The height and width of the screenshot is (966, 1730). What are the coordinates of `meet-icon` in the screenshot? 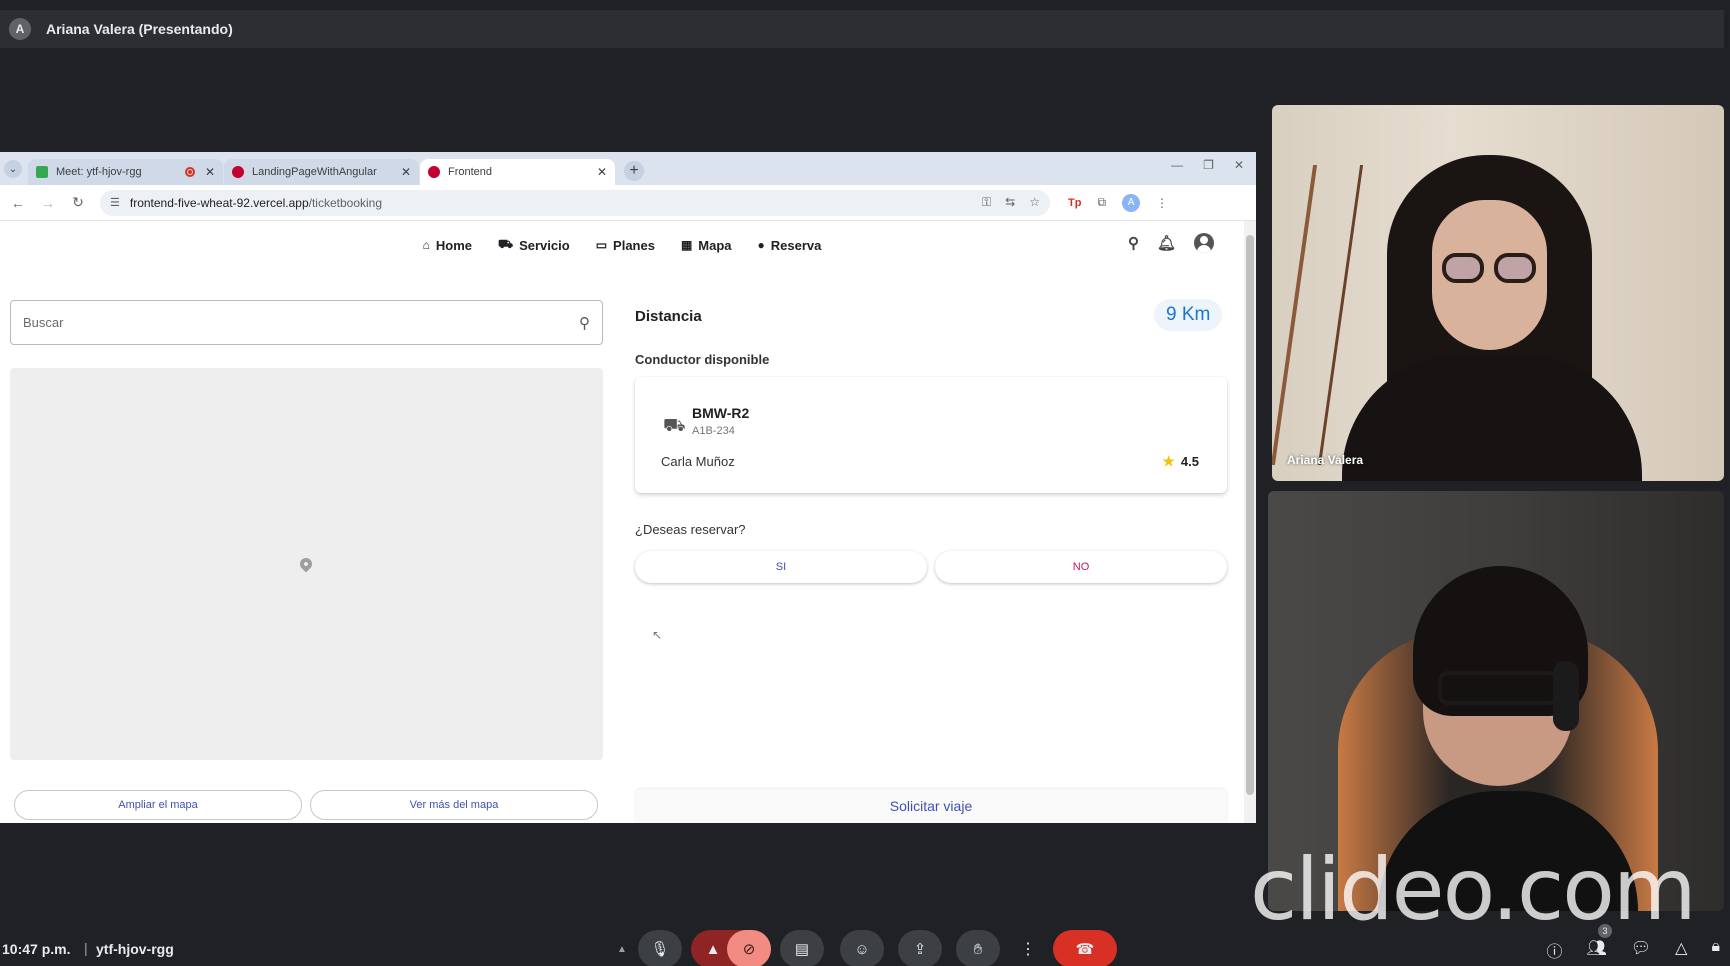 It's located at (42, 172).